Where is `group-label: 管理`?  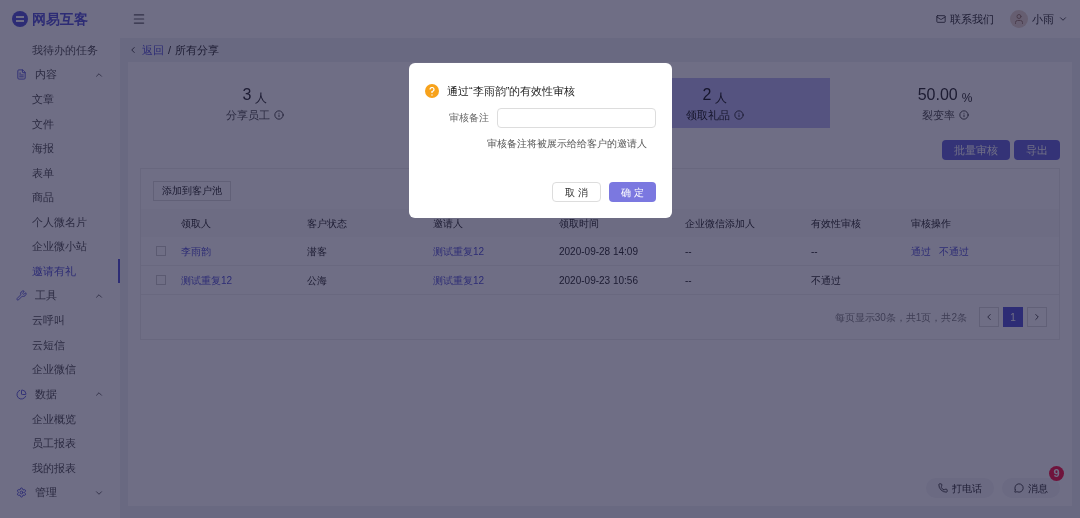 group-label: 管理 is located at coordinates (46, 493).